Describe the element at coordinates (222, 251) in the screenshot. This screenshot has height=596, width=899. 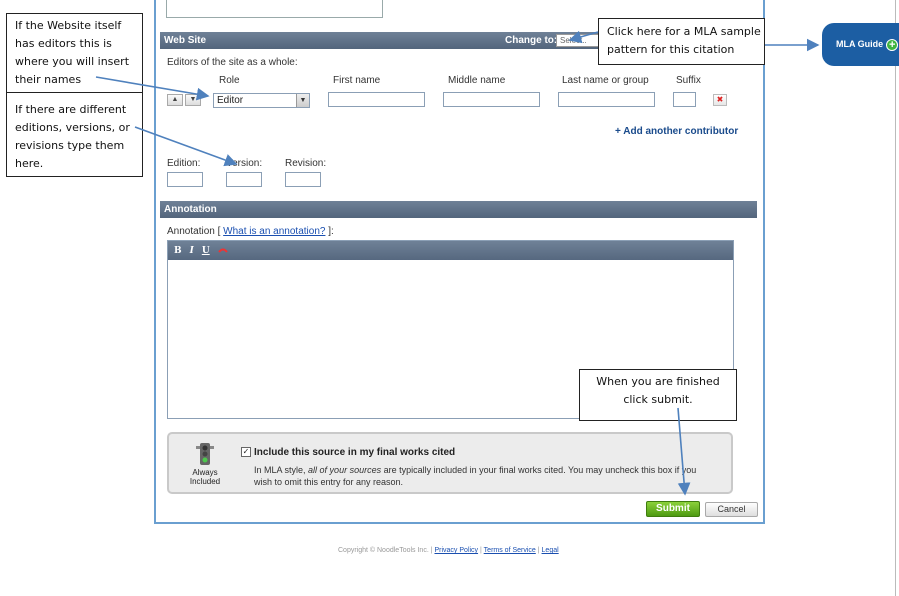
I see `spellcheck-icon` at that location.